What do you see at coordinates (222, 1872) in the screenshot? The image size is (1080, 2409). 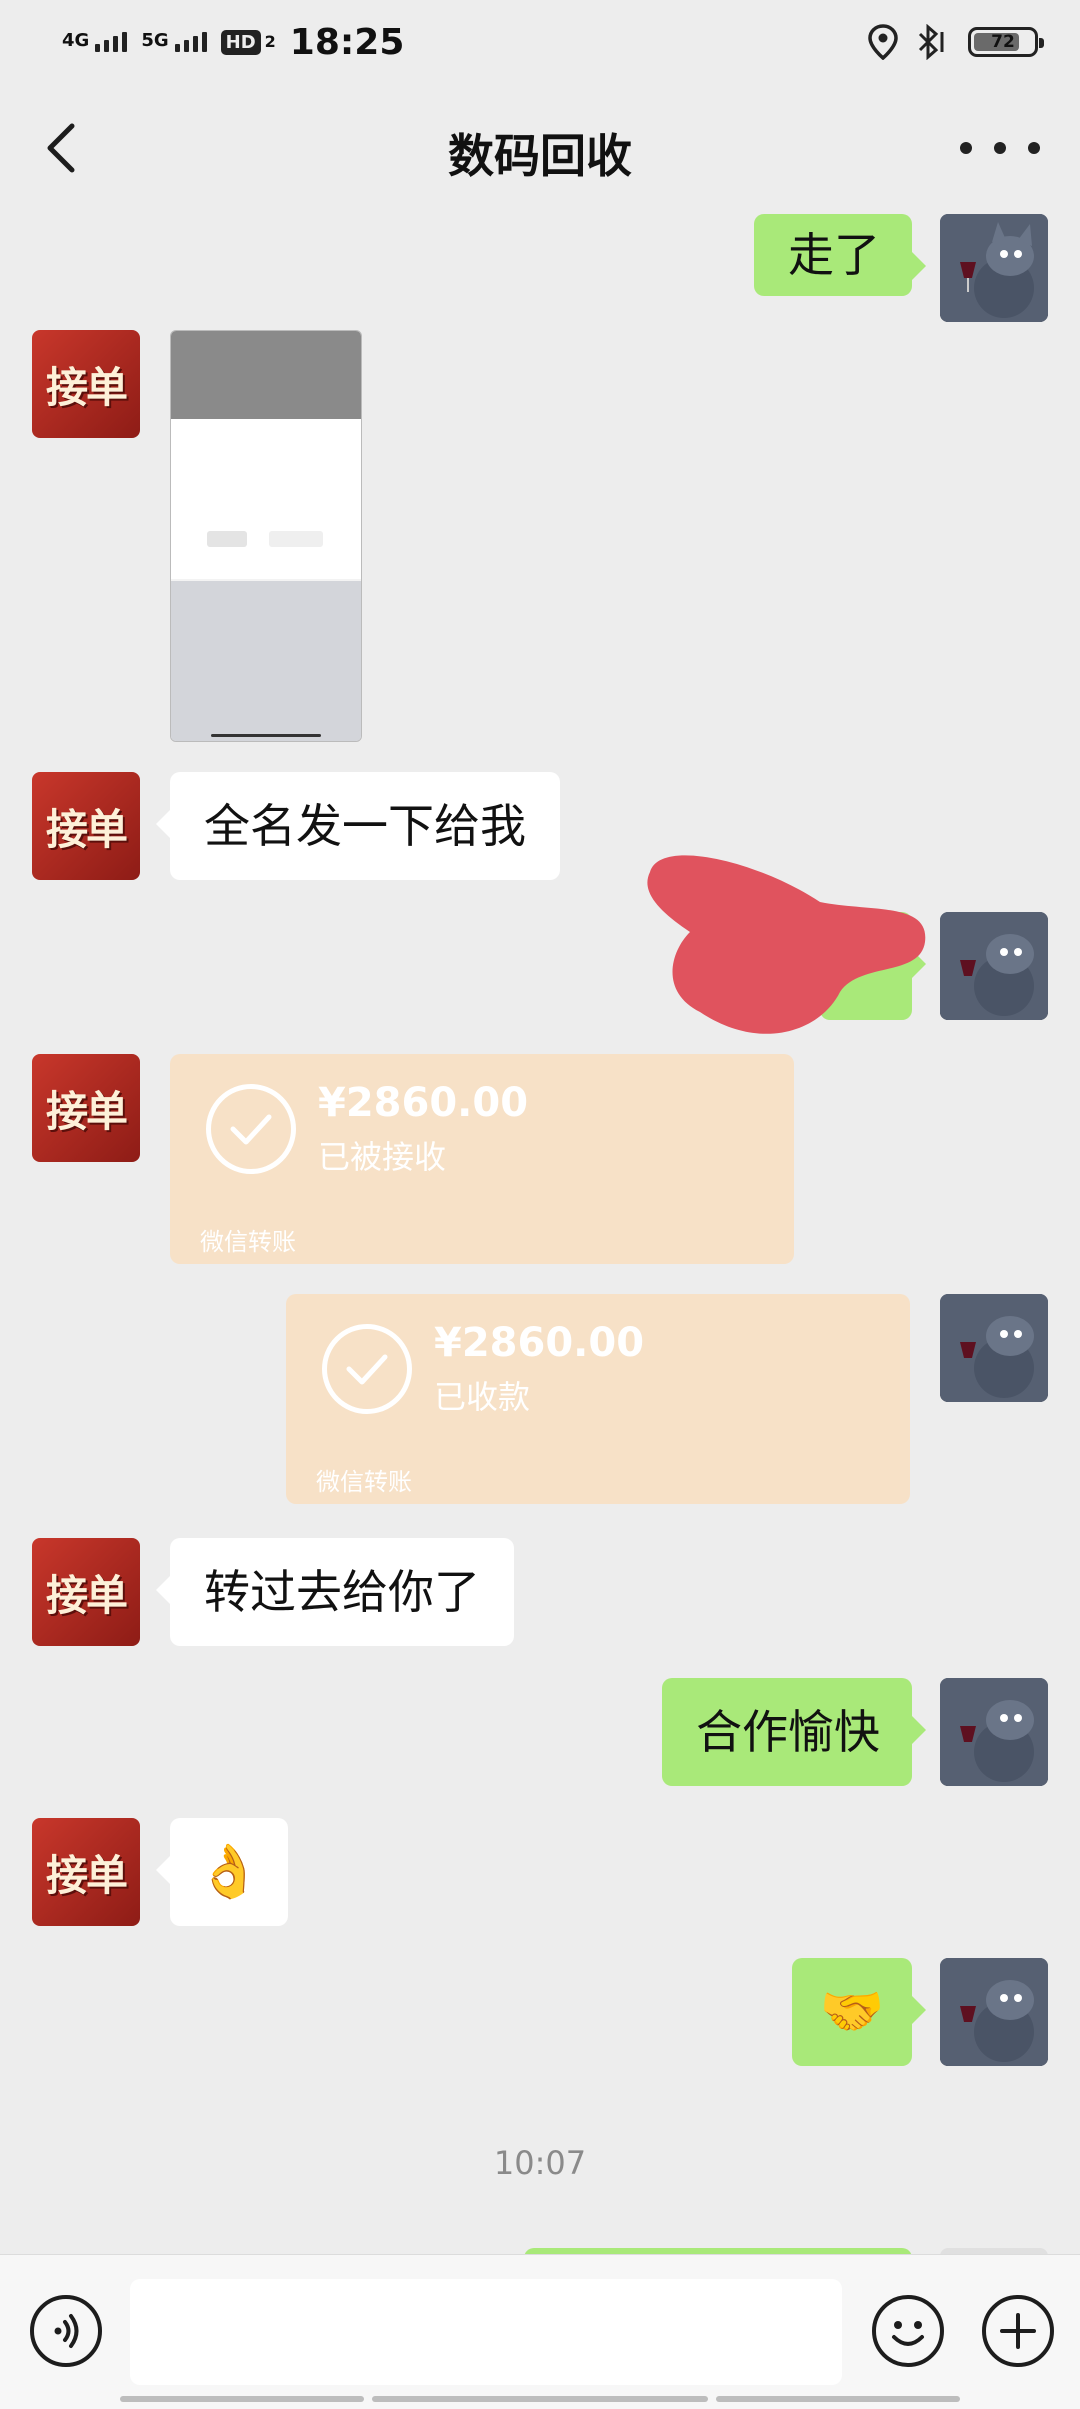 I see `emoji-message: 👌` at bounding box center [222, 1872].